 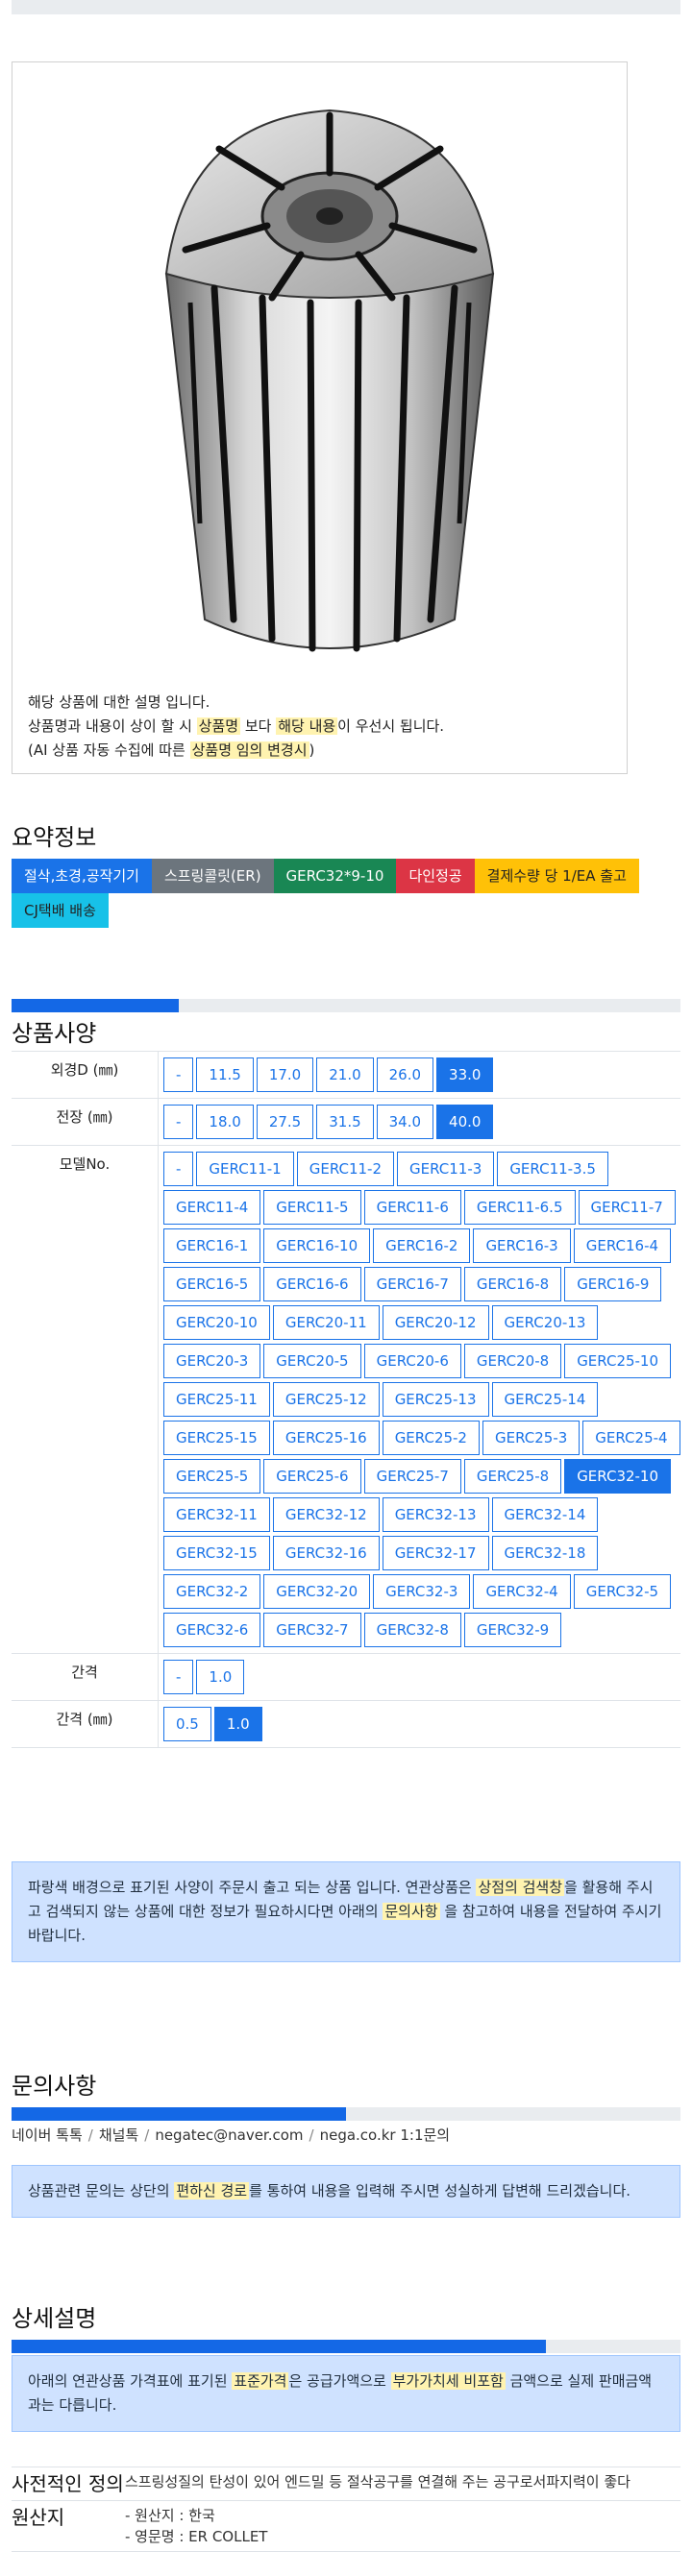 What do you see at coordinates (422, 1246) in the screenshot?
I see `spec-option-button: GERC16-2` at bounding box center [422, 1246].